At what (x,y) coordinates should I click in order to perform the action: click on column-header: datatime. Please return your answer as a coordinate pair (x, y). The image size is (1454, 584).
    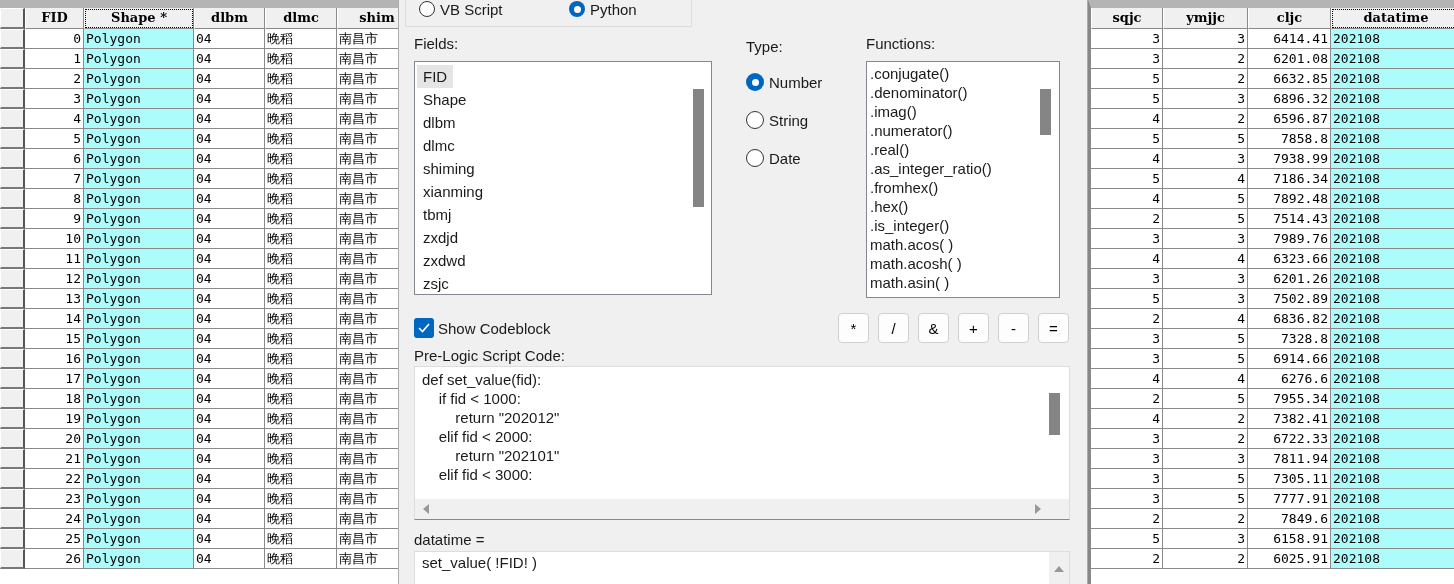
    Looking at the image, I should click on (1392, 18).